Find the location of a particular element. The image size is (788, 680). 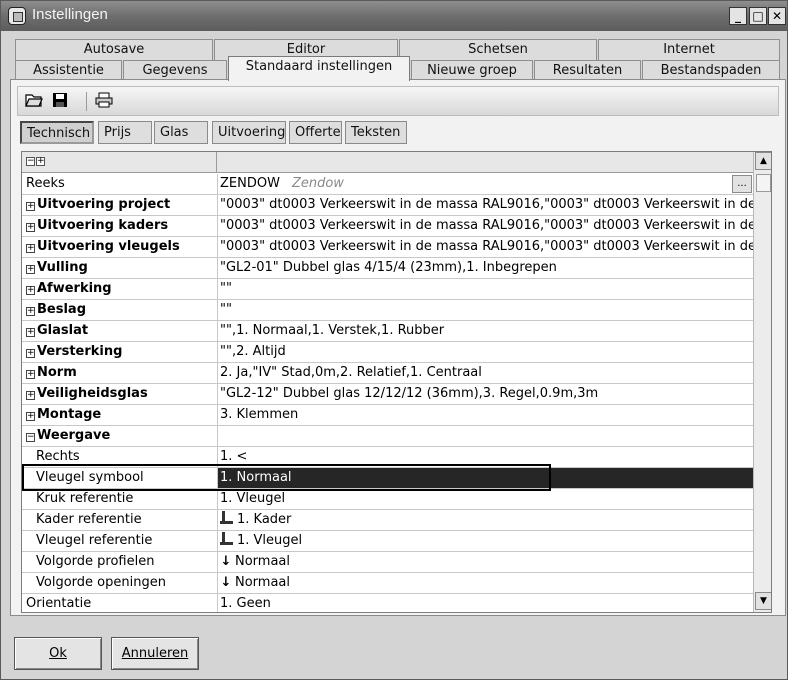

grid-row: Vleugel symbool 1. Normaal is located at coordinates (387, 478).